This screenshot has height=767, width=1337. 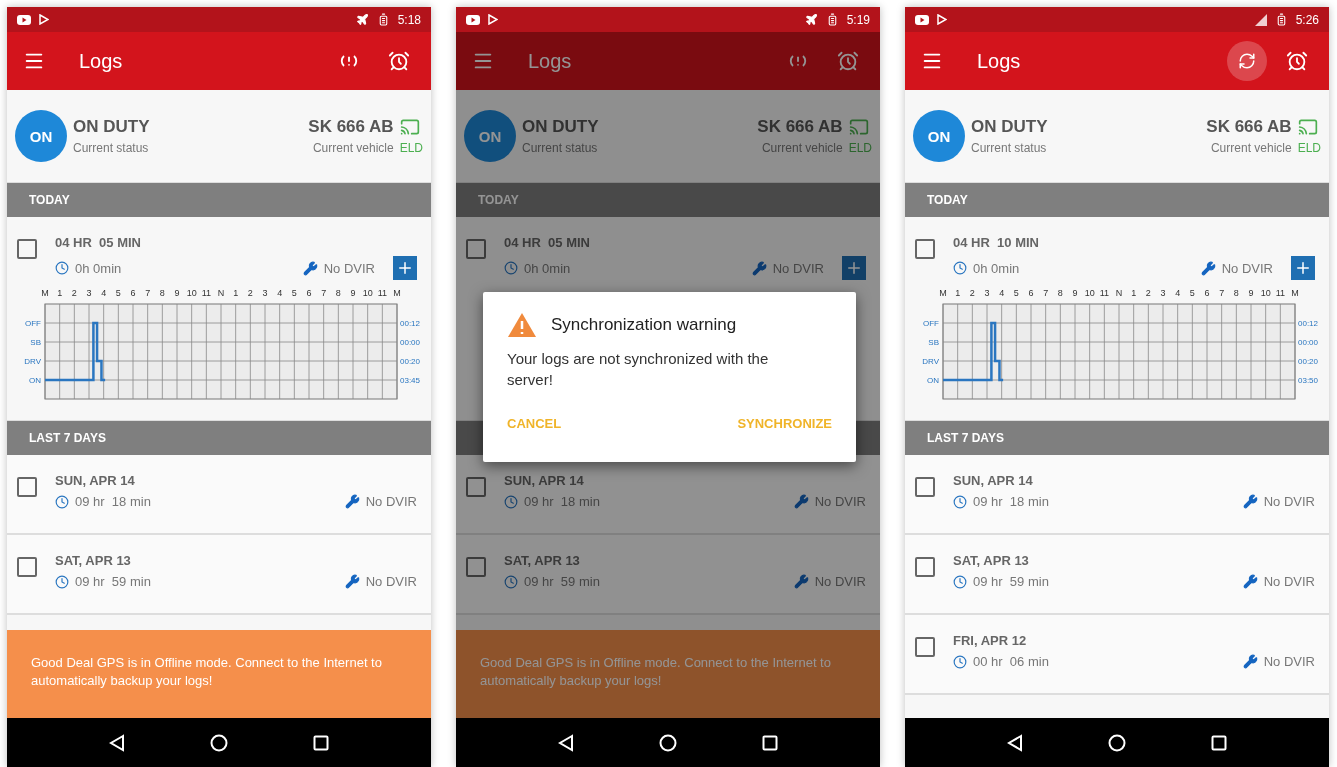 What do you see at coordinates (1307, 19) in the screenshot?
I see `clock-time: 5:26` at bounding box center [1307, 19].